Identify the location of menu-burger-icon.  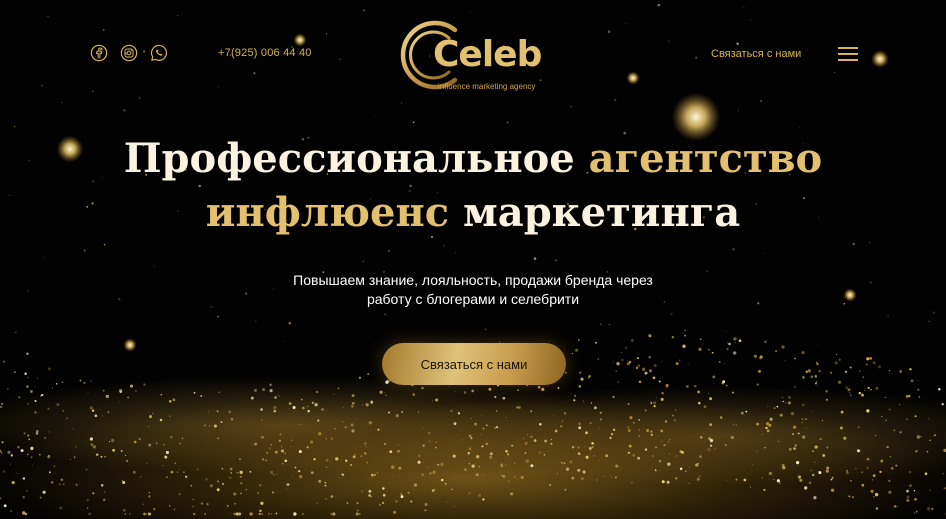
(848, 54).